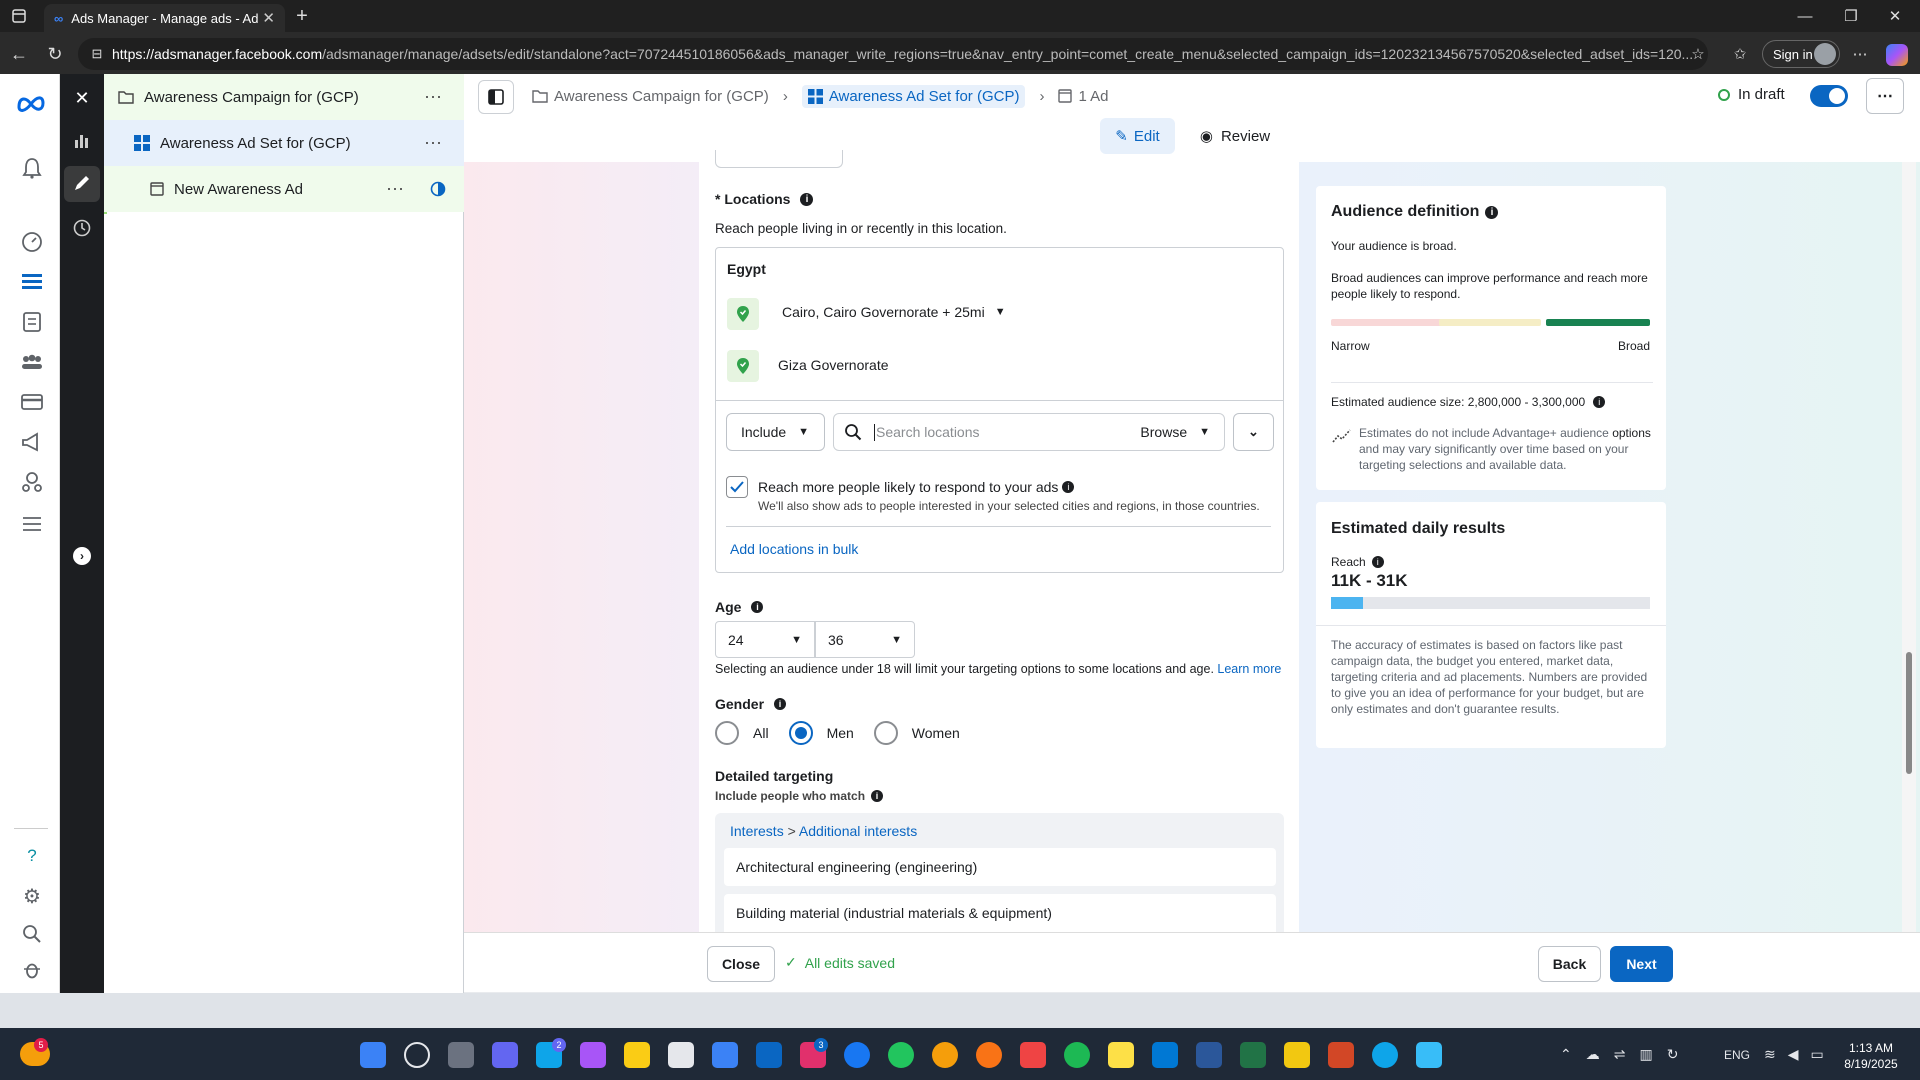  Describe the element at coordinates (32, 242) in the screenshot. I see `overview-gauge-icon` at that location.